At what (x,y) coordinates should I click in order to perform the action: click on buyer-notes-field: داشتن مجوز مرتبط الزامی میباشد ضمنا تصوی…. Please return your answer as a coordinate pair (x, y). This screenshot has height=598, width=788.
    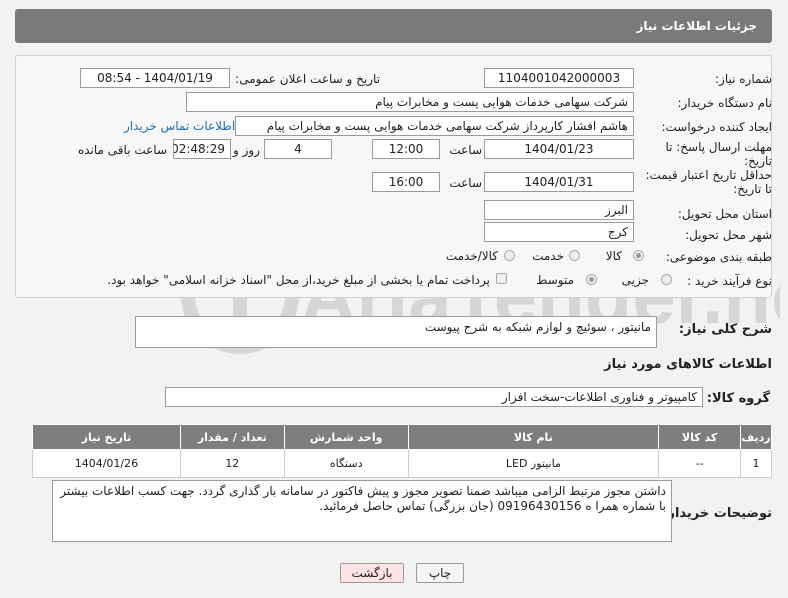
    Looking at the image, I should click on (362, 511).